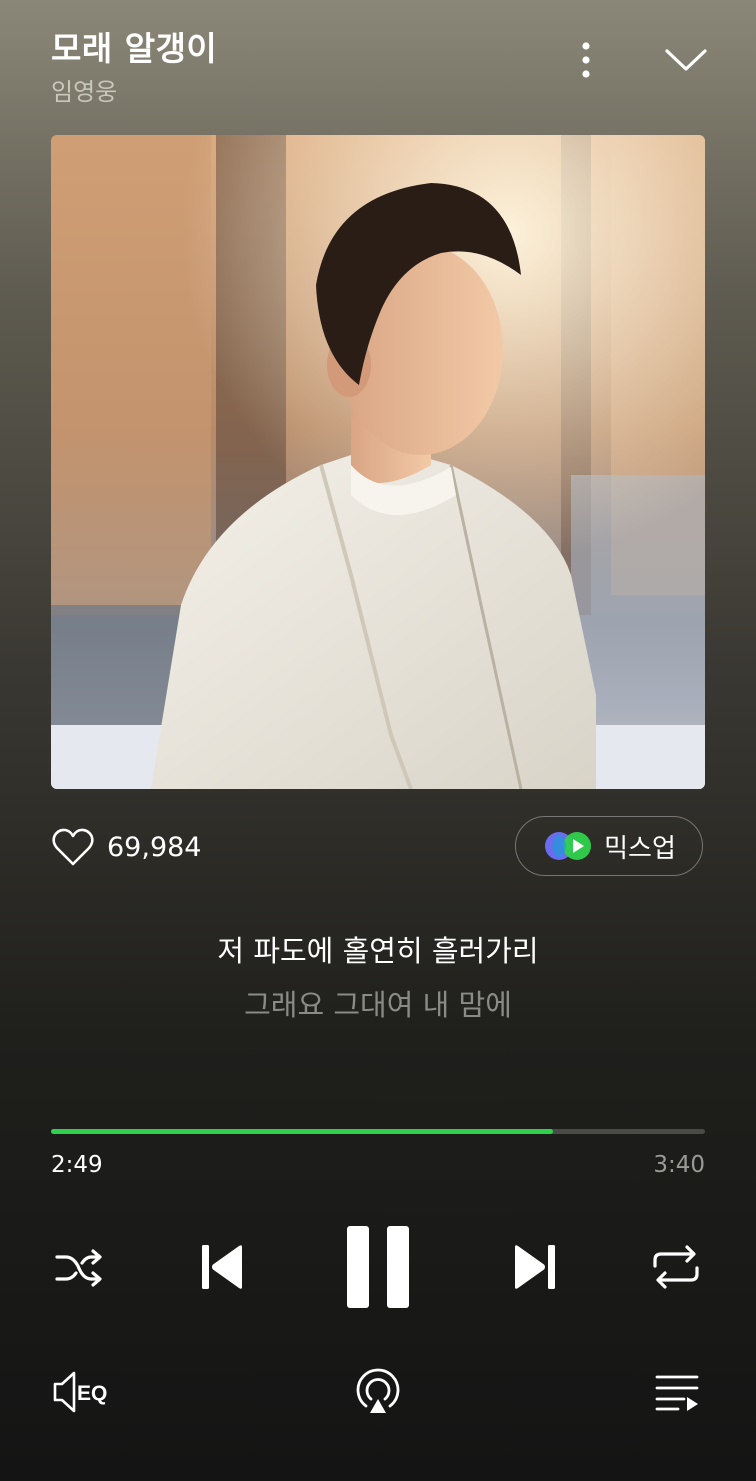 Image resolution: width=756 pixels, height=1481 pixels. I want to click on like-count: 69,984, so click(154, 847).